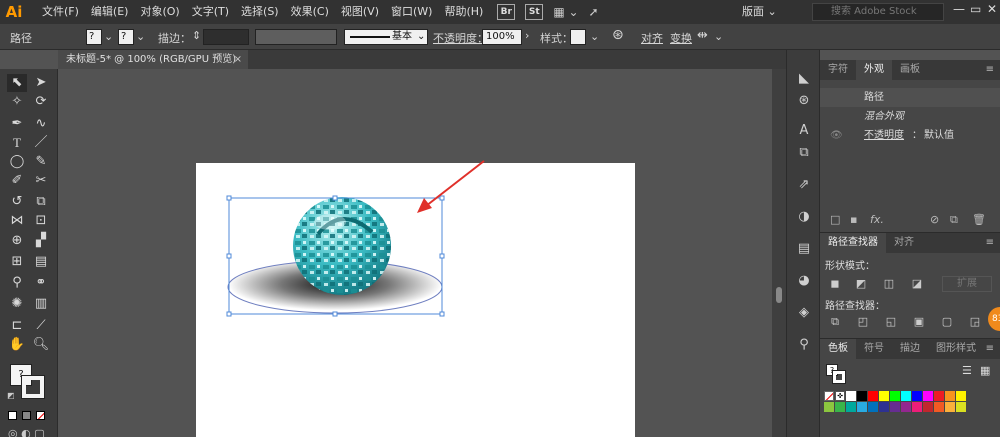 This screenshot has height=437, width=1000. Describe the element at coordinates (910, 97) in the screenshot. I see `appearance-object-row: 路径` at that location.